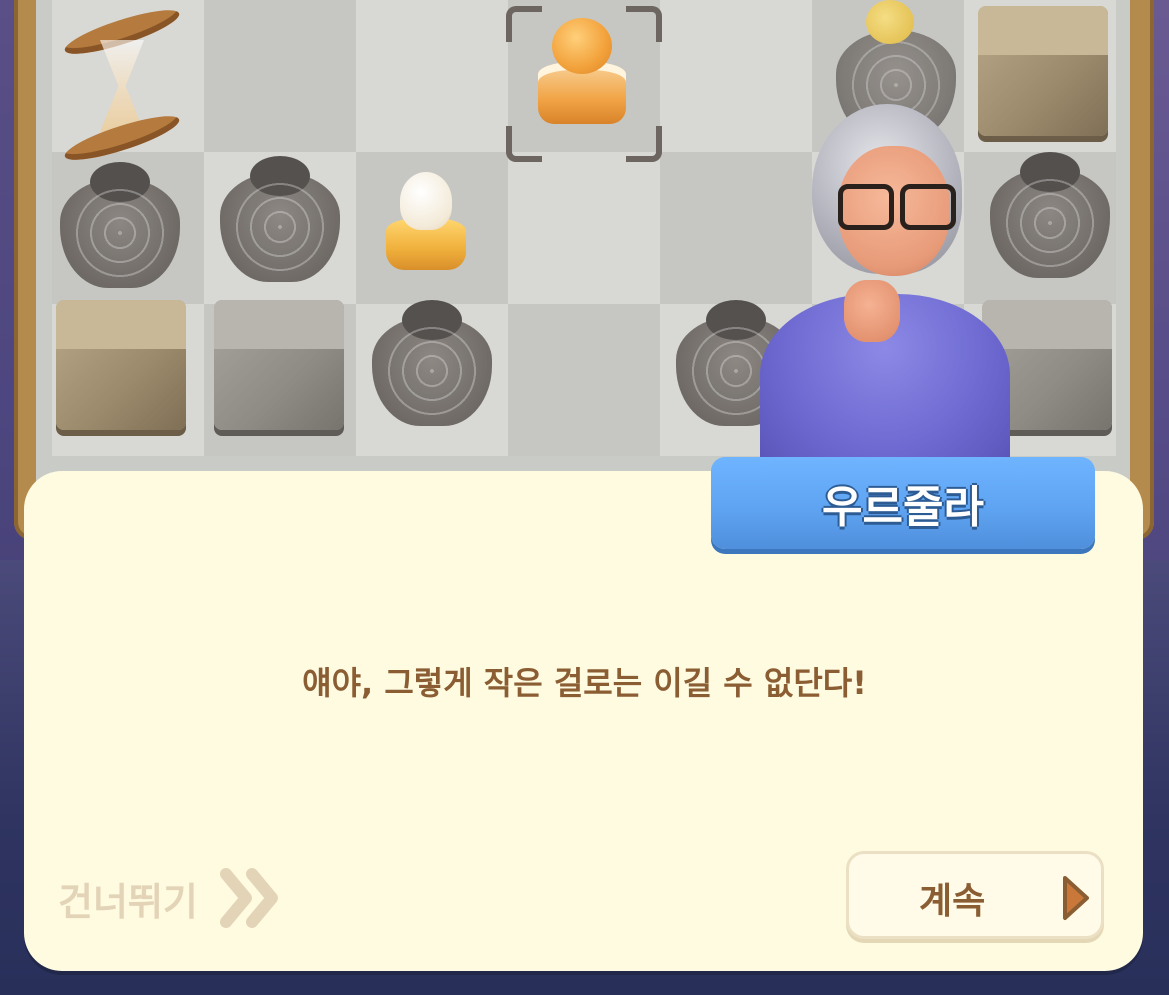  Describe the element at coordinates (121, 365) in the screenshot. I see `cardboard-box-item` at that location.